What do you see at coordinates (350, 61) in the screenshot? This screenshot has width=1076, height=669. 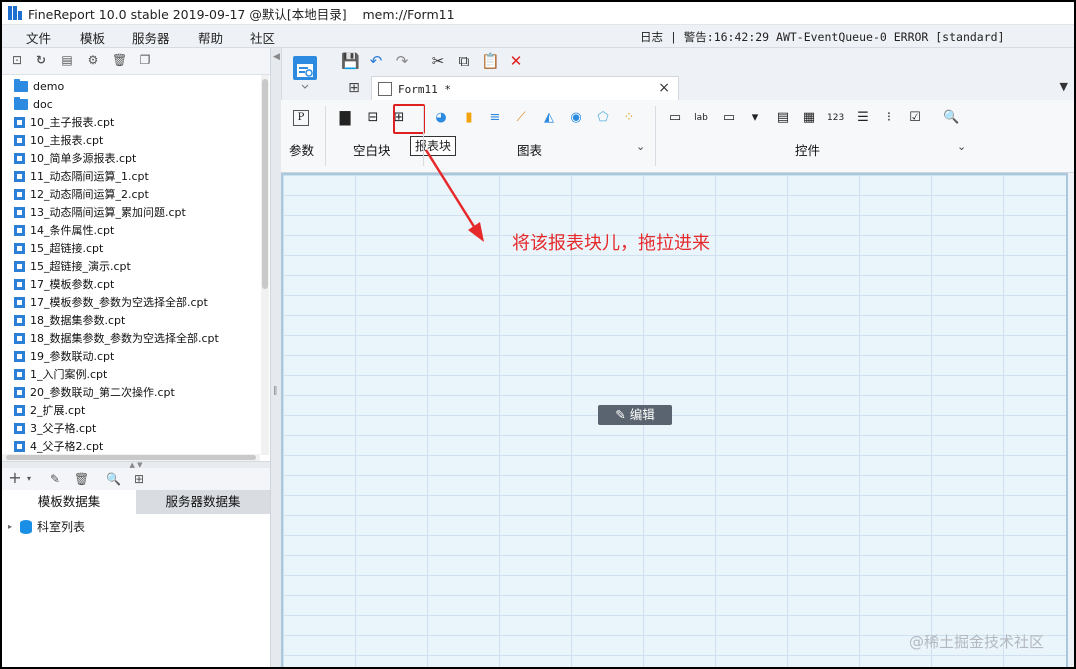 I see `save-icon: 💾` at bounding box center [350, 61].